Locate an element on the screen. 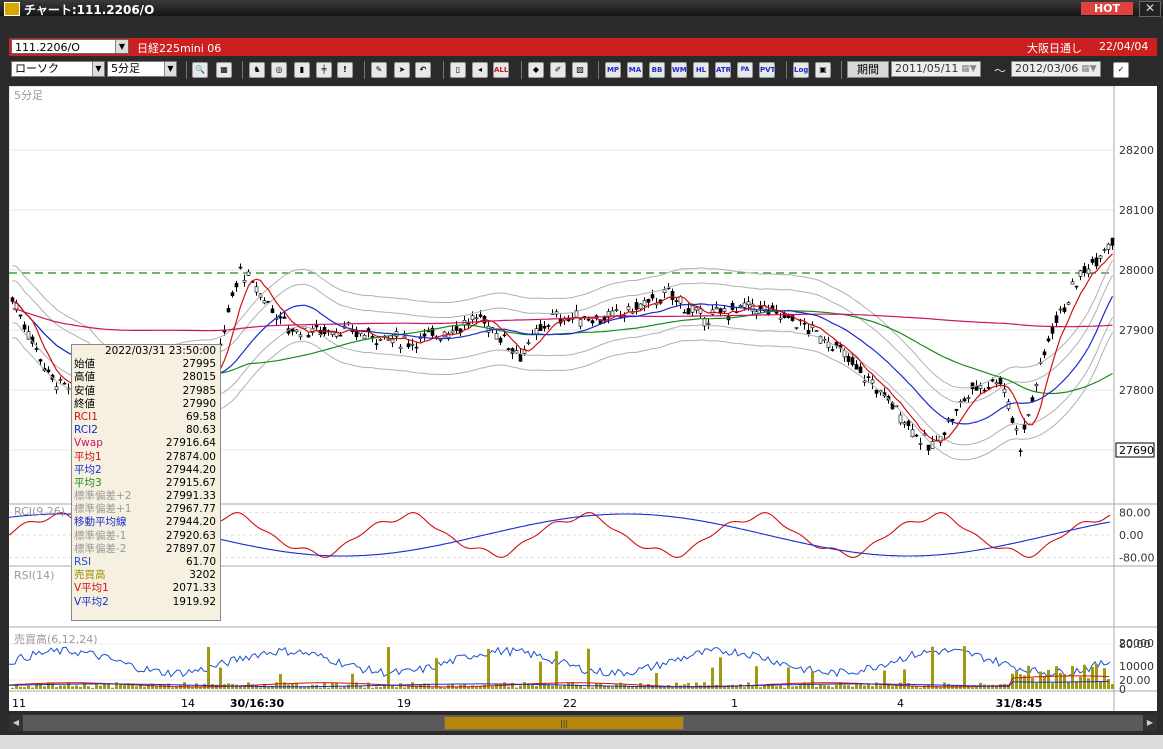 The height and width of the screenshot is (749, 1163). hot-button: HOT is located at coordinates (1107, 8).